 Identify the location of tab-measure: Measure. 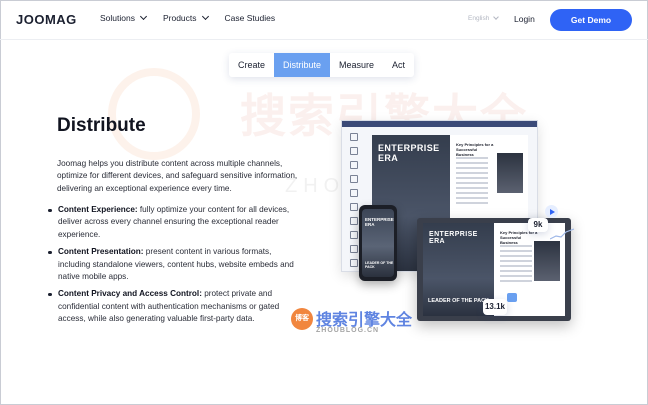
(356, 65).